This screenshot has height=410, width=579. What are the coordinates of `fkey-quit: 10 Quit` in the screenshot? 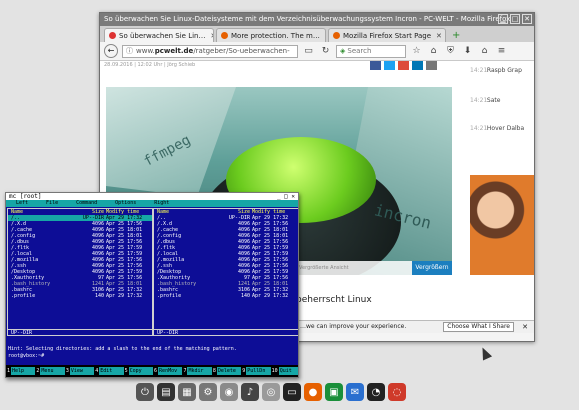 It's located at (284, 371).